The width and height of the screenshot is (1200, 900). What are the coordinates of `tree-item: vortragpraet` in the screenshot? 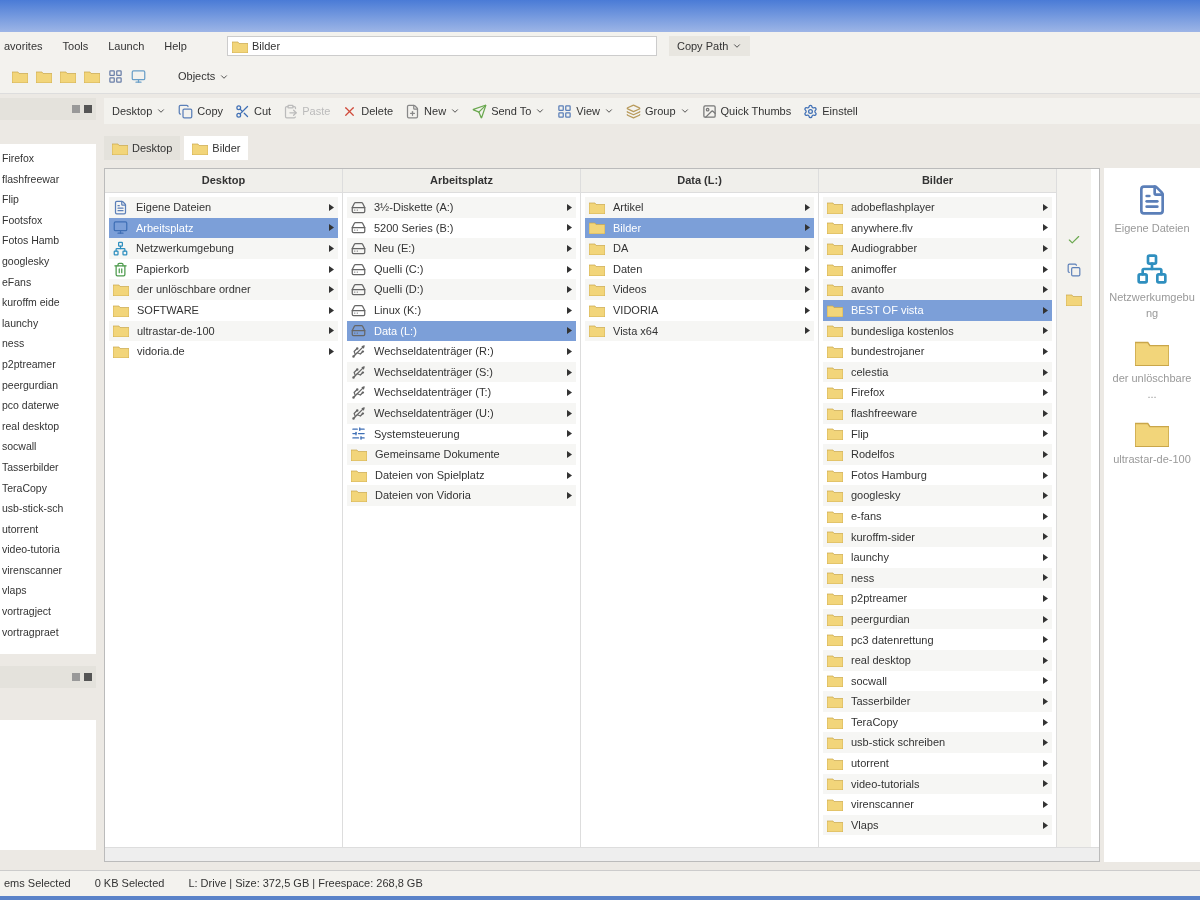 It's located at (29, 632).